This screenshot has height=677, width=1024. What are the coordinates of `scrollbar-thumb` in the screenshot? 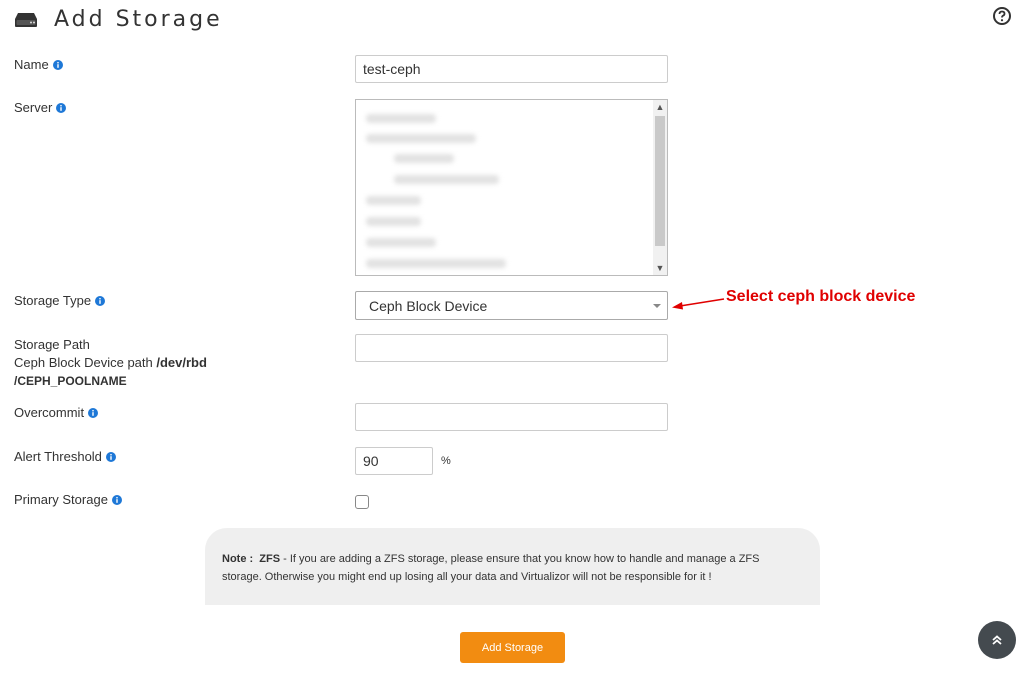 It's located at (660, 181).